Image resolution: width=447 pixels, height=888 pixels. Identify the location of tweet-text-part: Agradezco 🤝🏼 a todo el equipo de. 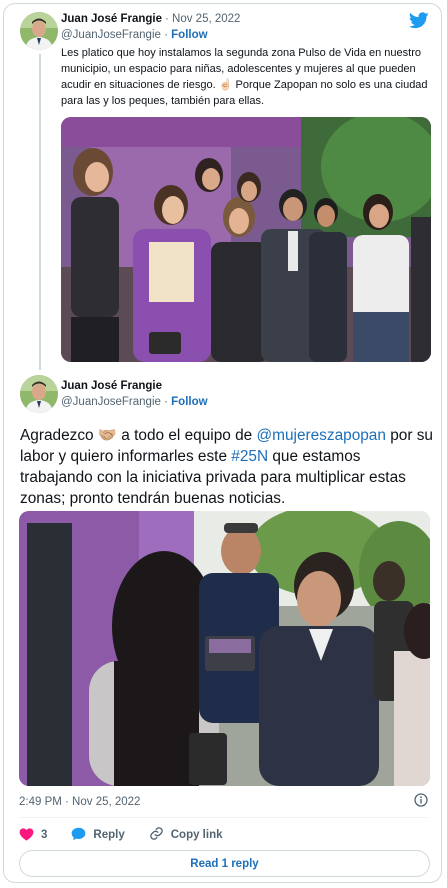
(138, 435).